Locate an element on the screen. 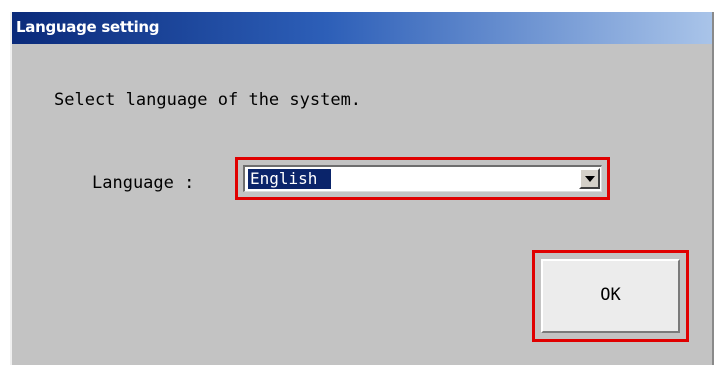 The height and width of the screenshot is (365, 722). ok-button-highlight: OK is located at coordinates (610, 296).